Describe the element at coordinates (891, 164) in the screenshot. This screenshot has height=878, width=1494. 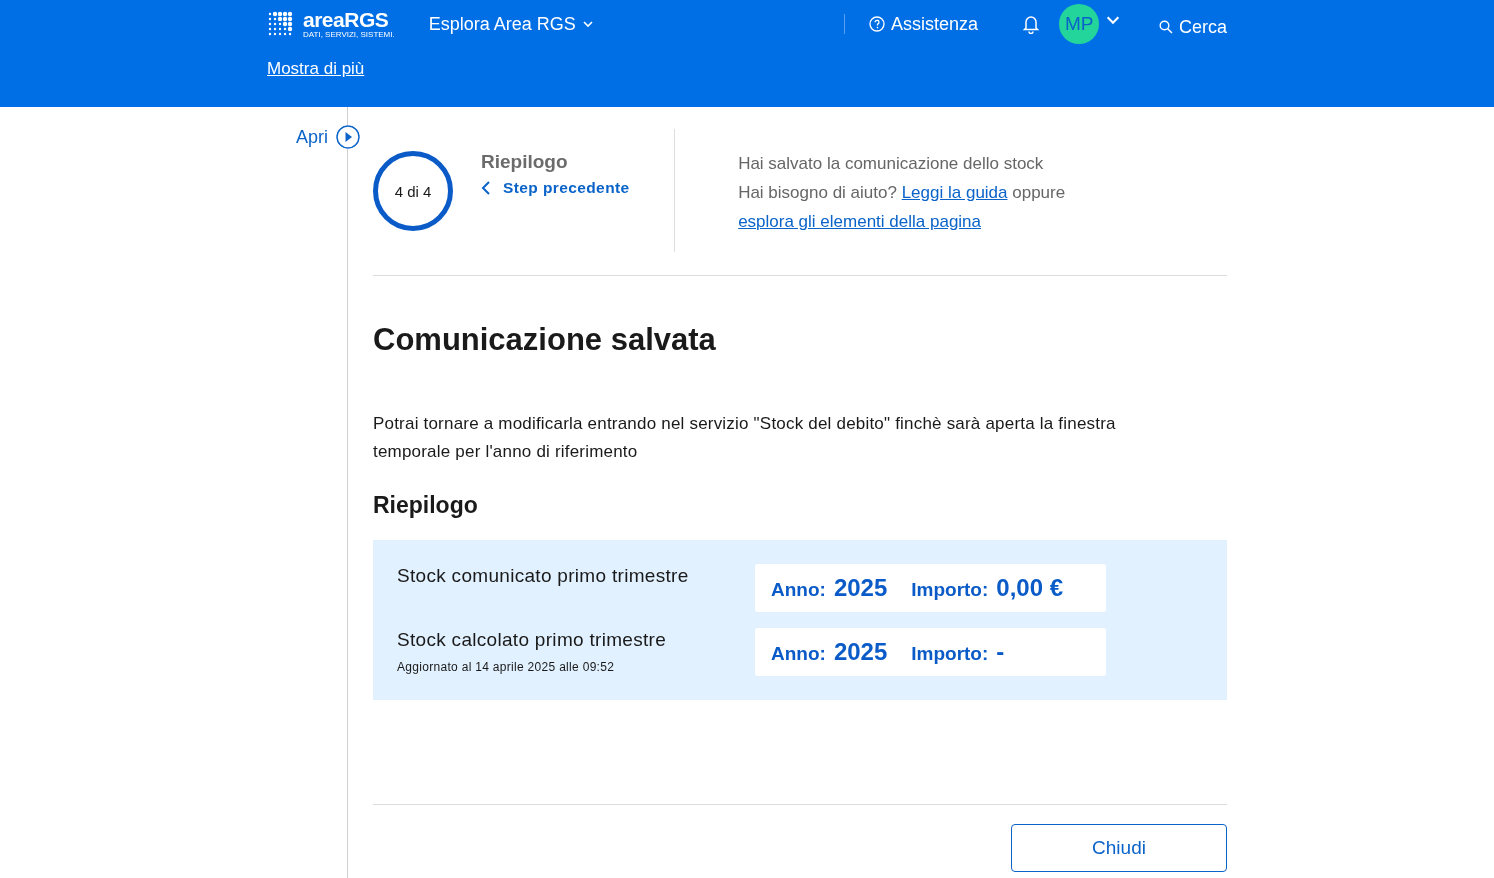
I see `status-text: Hai salvato la comunicazione dello stock` at that location.